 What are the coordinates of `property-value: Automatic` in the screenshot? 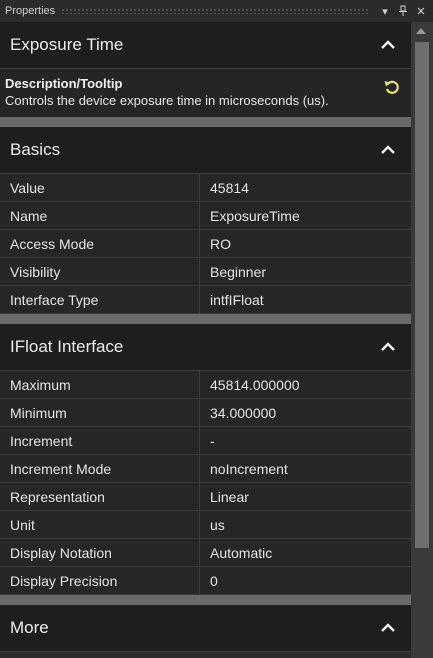 It's located at (241, 552).